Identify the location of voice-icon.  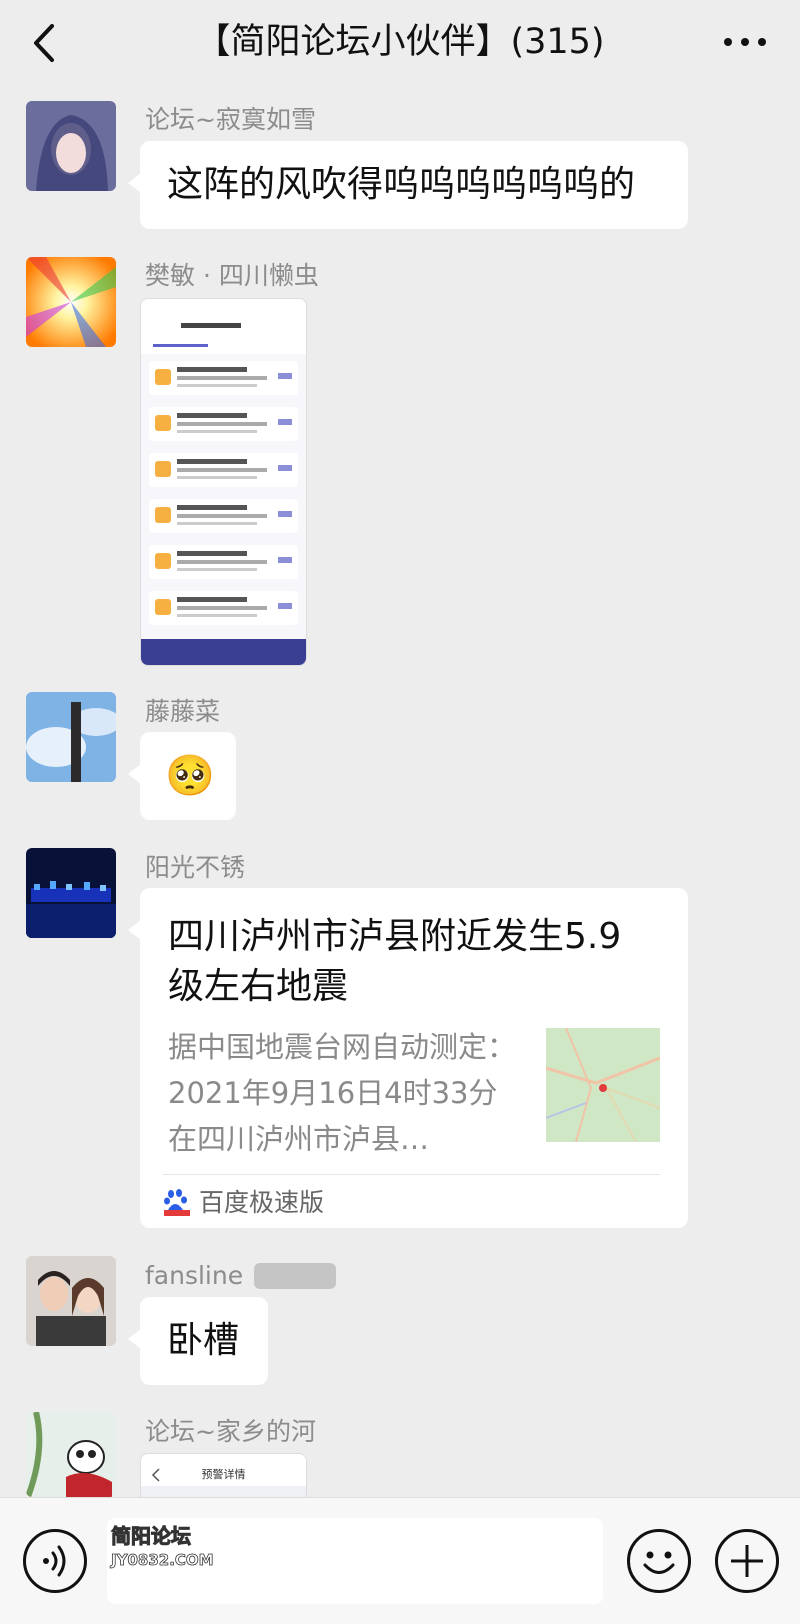
(54, 1561).